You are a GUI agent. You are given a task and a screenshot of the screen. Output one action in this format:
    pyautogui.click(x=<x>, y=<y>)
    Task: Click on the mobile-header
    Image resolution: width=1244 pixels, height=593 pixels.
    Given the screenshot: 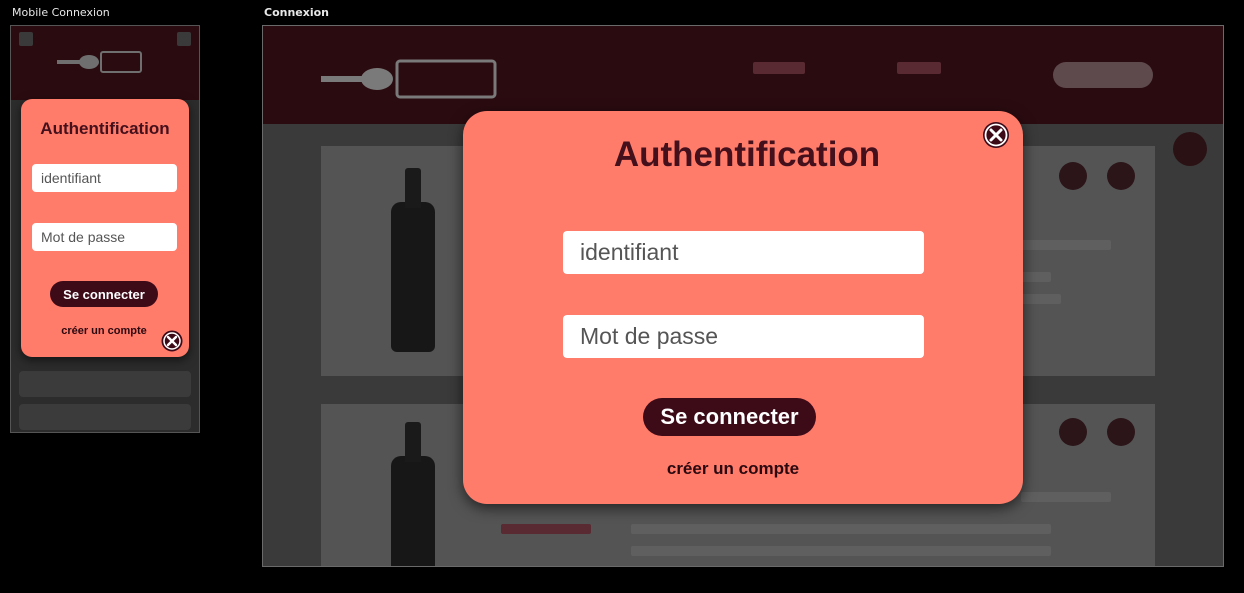 What is the action you would take?
    pyautogui.click(x=105, y=63)
    